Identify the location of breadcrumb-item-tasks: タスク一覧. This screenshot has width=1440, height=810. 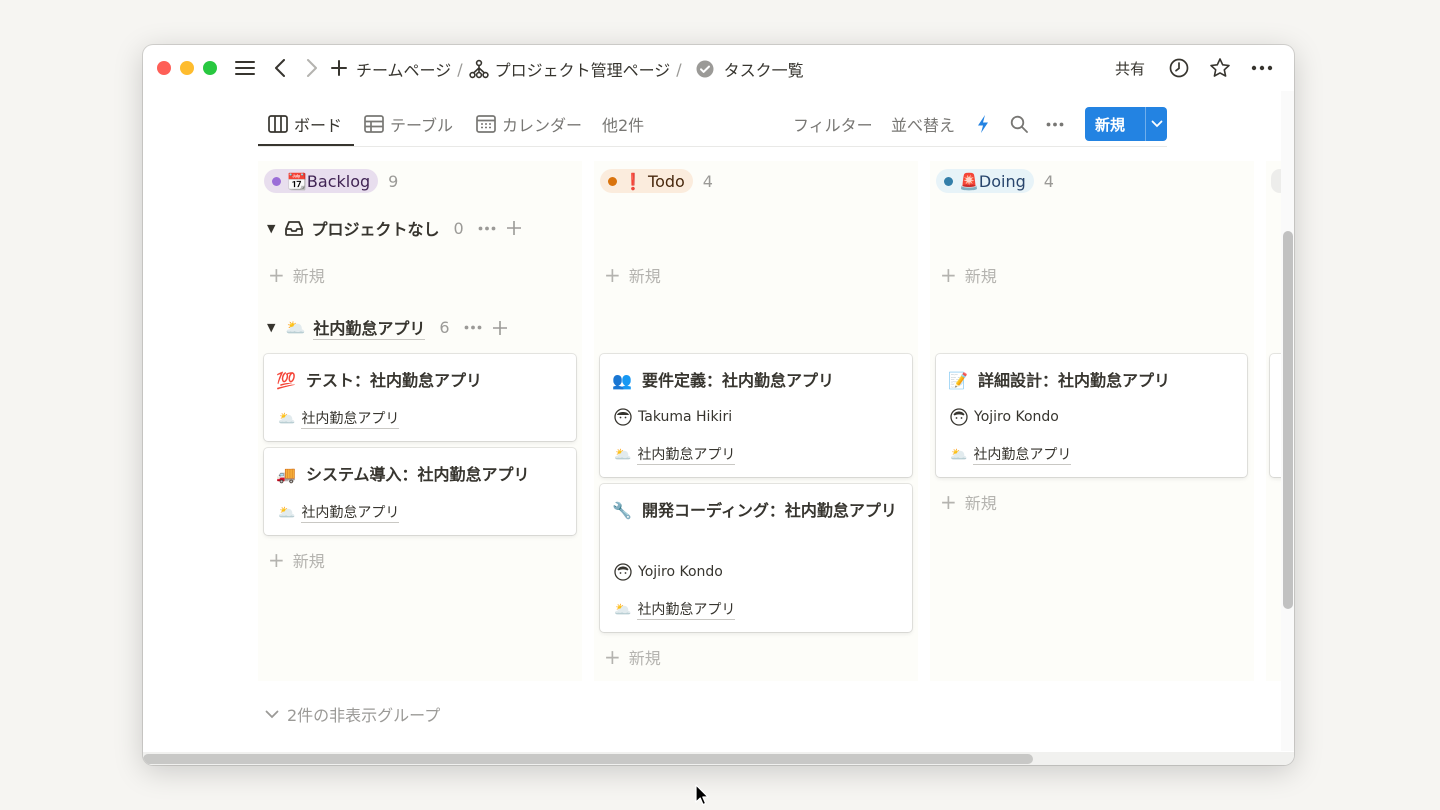
(764, 69).